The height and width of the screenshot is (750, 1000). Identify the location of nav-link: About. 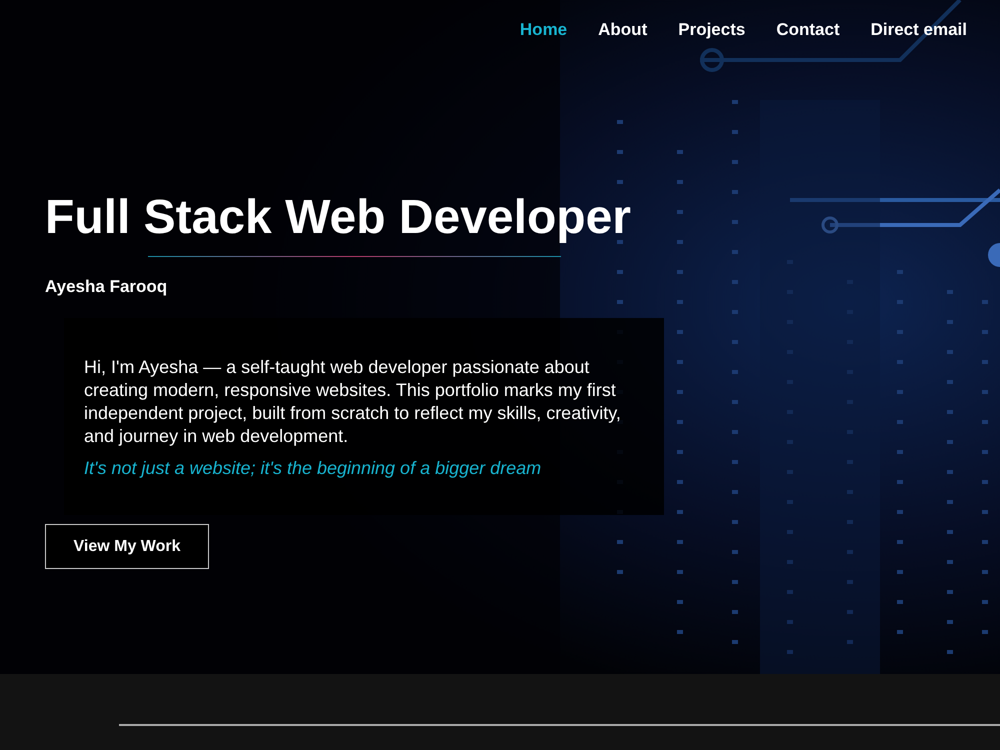
(623, 30).